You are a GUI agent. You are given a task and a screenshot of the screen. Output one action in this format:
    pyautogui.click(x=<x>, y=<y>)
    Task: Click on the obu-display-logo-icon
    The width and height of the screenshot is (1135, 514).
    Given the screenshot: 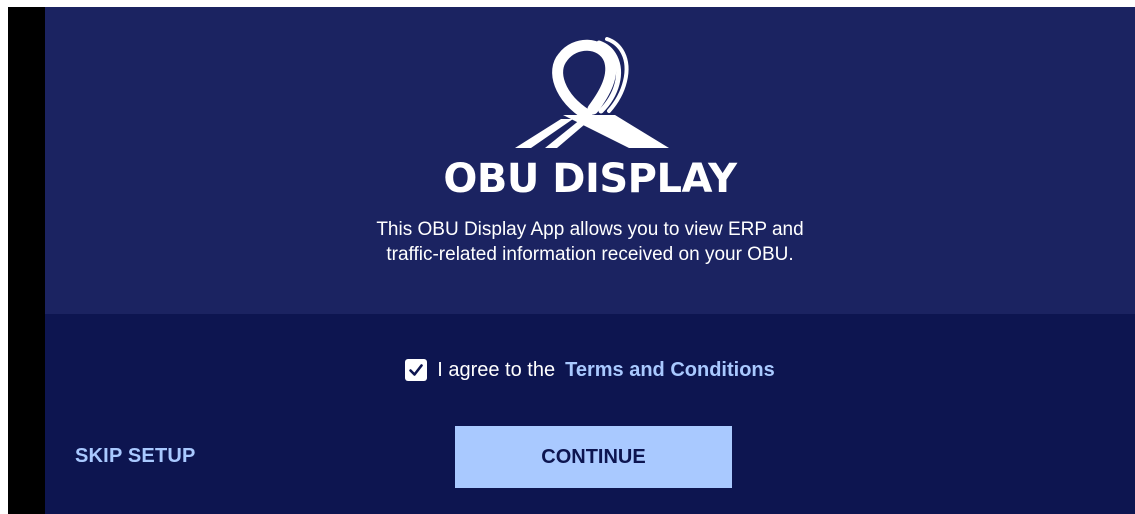 What is the action you would take?
    pyautogui.click(x=592, y=92)
    